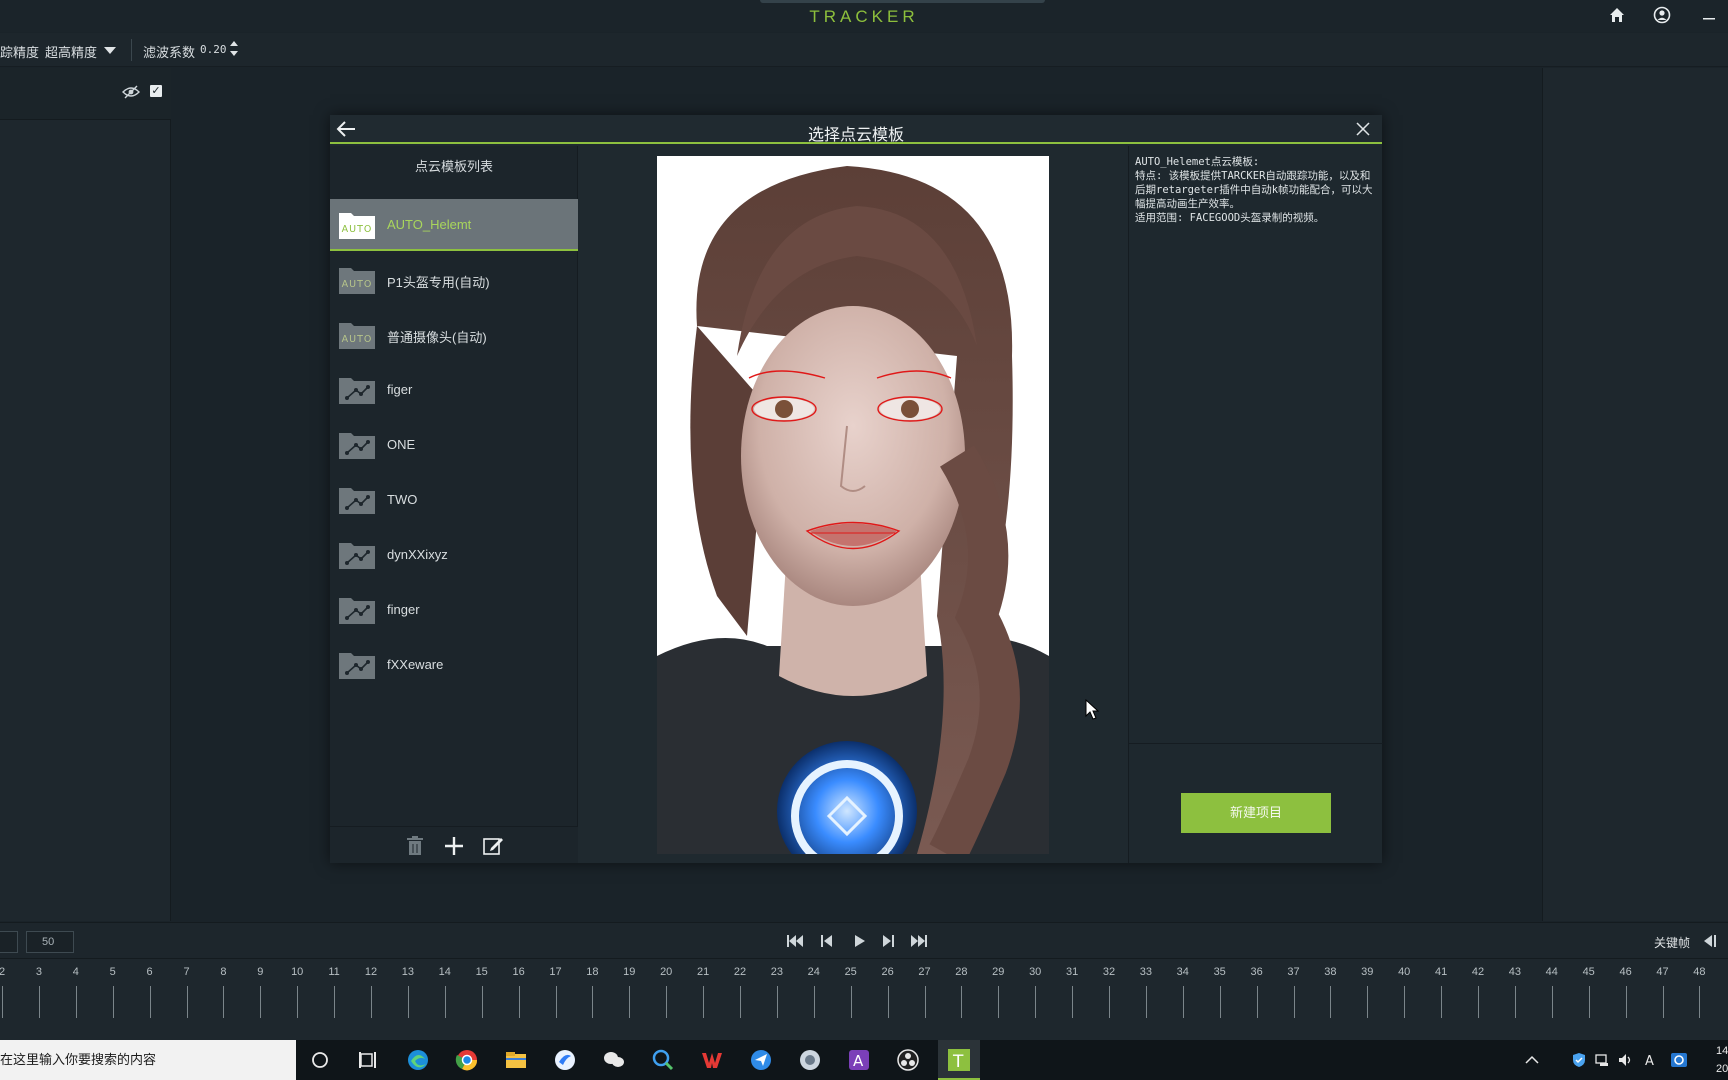 The height and width of the screenshot is (1080, 1728). Describe the element at coordinates (761, 1060) in the screenshot. I see `paper-plane-app-icon` at that location.